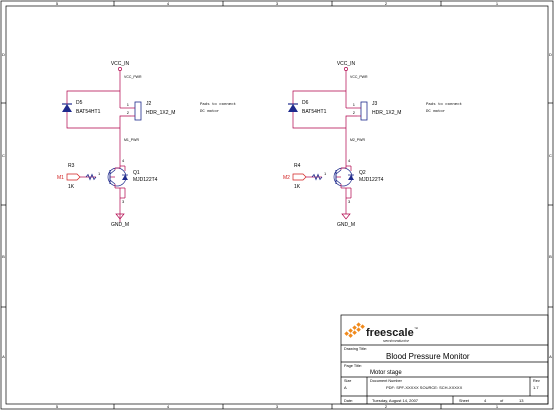 The image size is (554, 410). Describe the element at coordinates (128, 181) in the screenshot. I see `transistor-q1: 1 4 3 Q1 MJD122T4` at that location.